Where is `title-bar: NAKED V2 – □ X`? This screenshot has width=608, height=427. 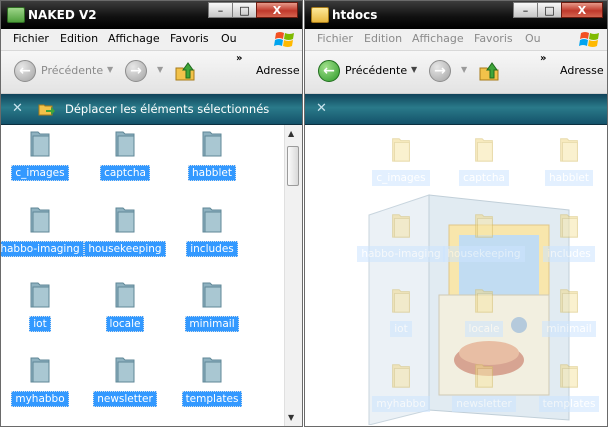
title-bar: NAKED V2 – □ X is located at coordinates (151, 15).